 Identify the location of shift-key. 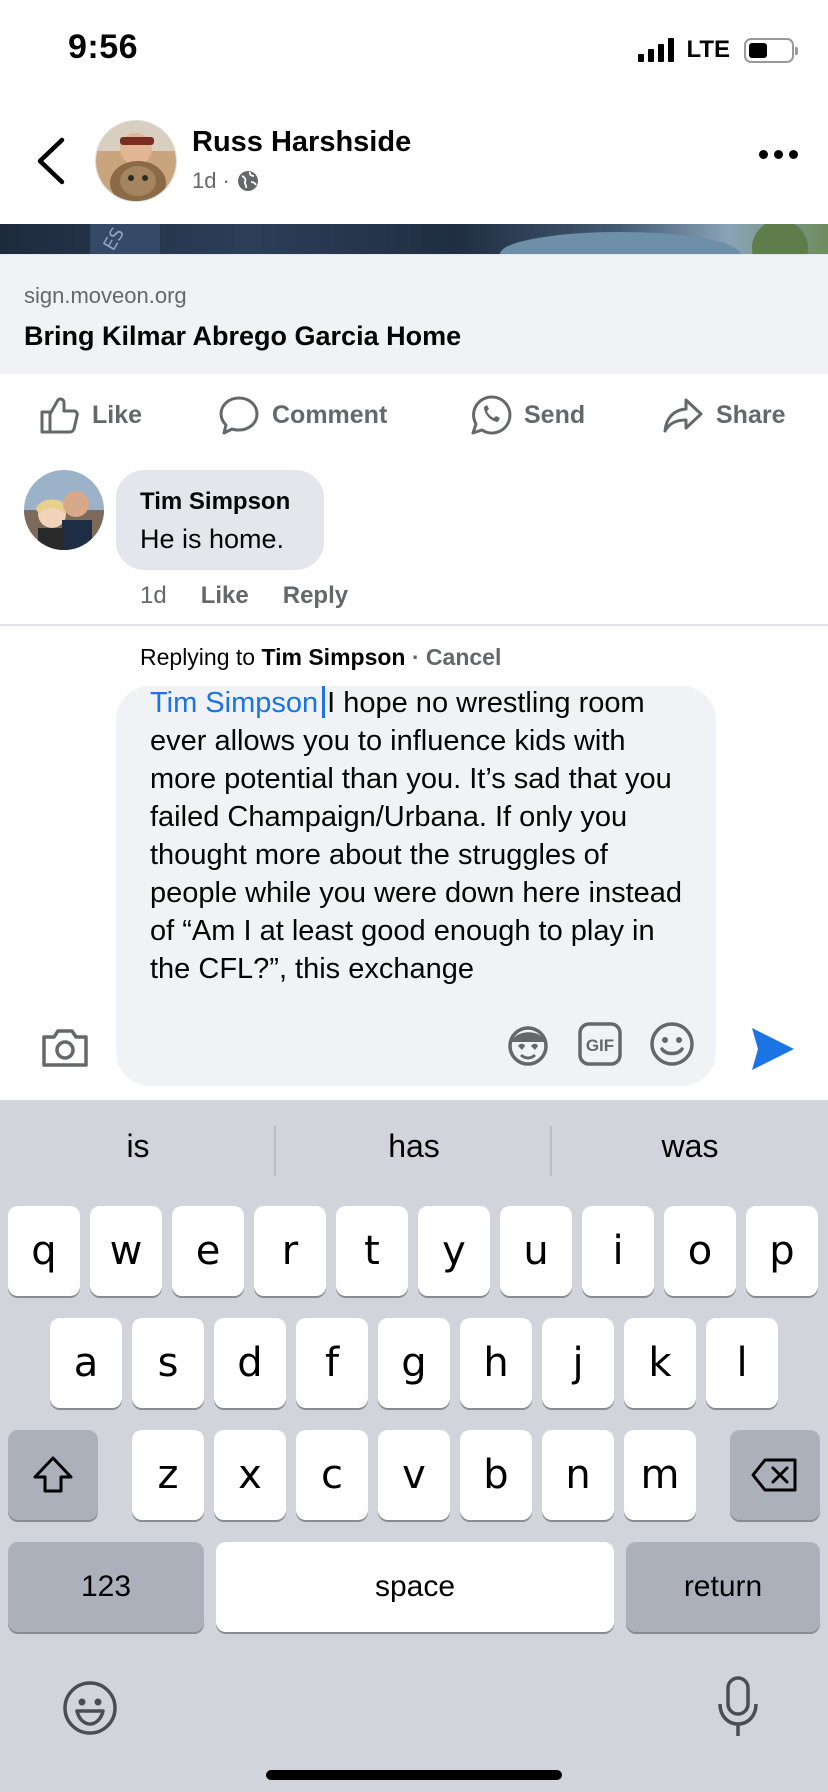
(53, 1475).